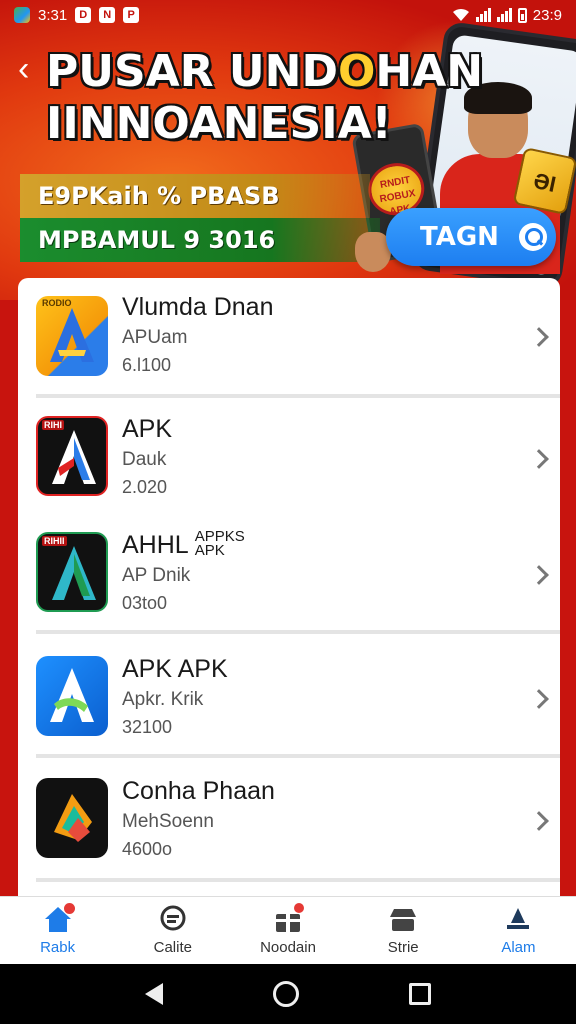 The height and width of the screenshot is (1024, 576). Describe the element at coordinates (147, 365) in the screenshot. I see `app-meta: 6.l100` at that location.